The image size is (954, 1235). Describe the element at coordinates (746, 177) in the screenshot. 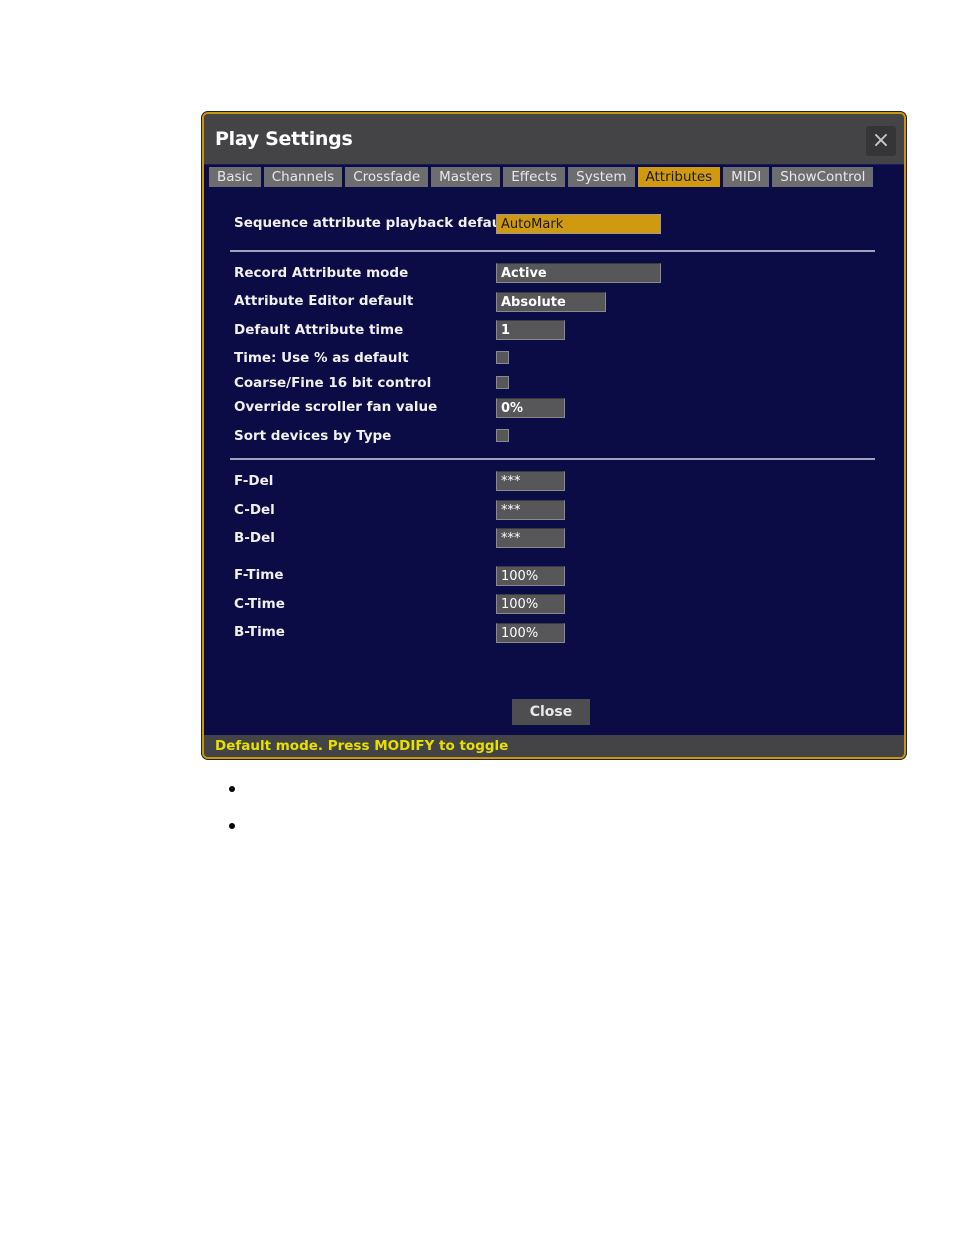

I see `tab-midi: MIDI` at that location.